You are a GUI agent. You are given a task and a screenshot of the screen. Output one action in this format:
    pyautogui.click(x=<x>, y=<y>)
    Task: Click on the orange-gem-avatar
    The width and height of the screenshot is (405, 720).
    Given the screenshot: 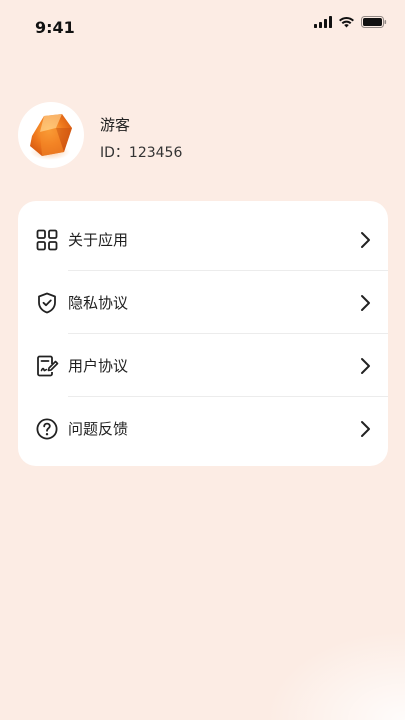 What is the action you would take?
    pyautogui.click(x=51, y=137)
    